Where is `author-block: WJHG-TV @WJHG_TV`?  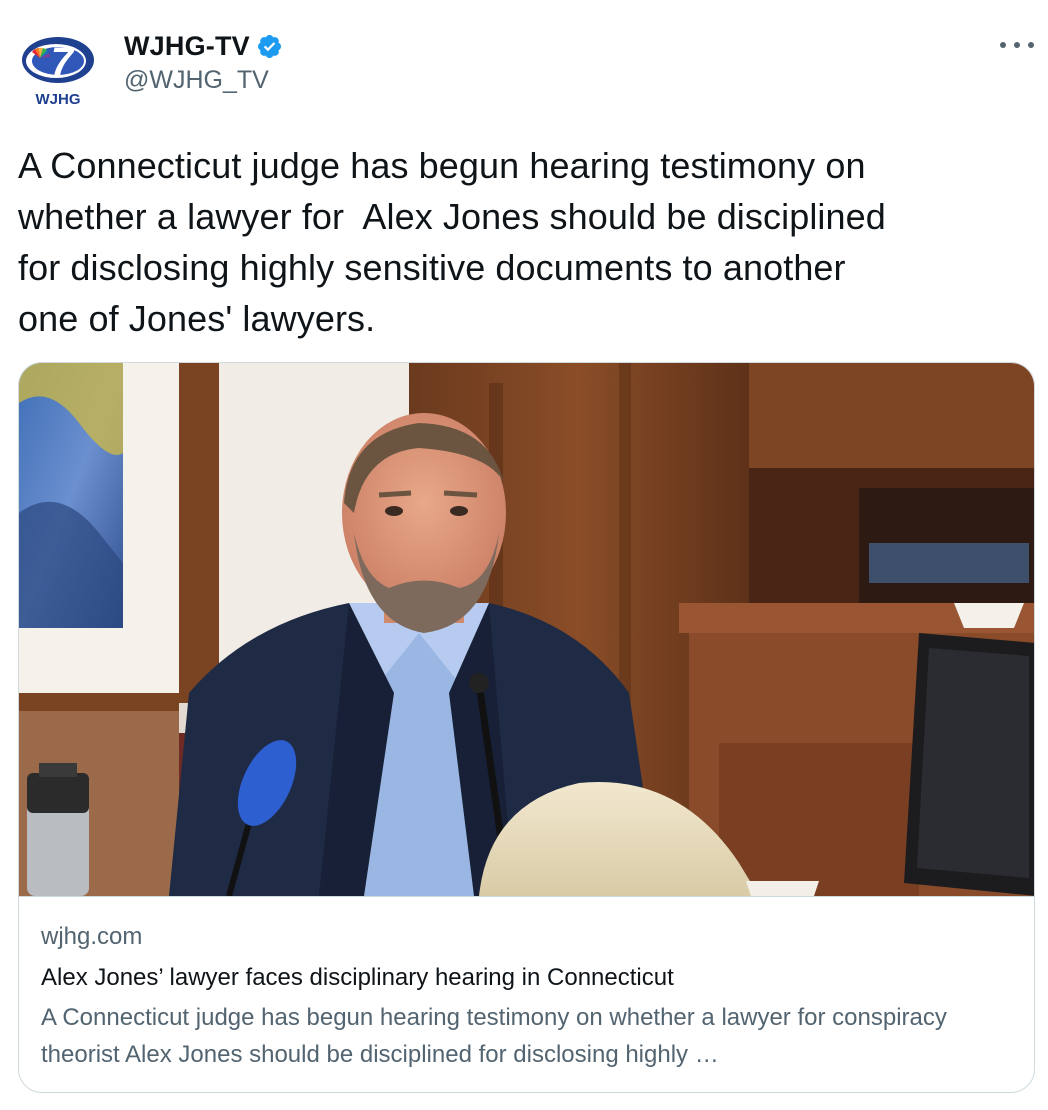 author-block: WJHG-TV @WJHG_TV is located at coordinates (203, 62).